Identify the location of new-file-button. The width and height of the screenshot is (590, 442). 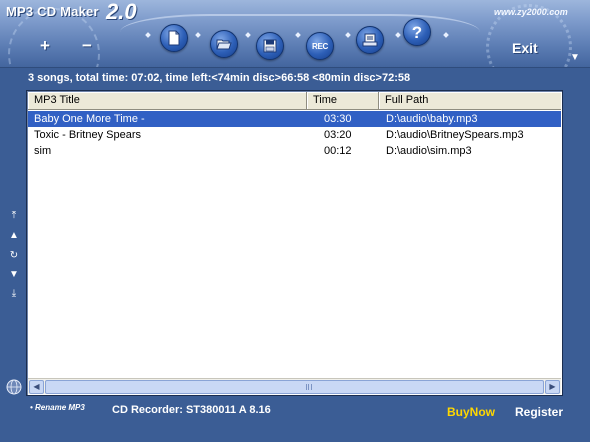
(174, 38).